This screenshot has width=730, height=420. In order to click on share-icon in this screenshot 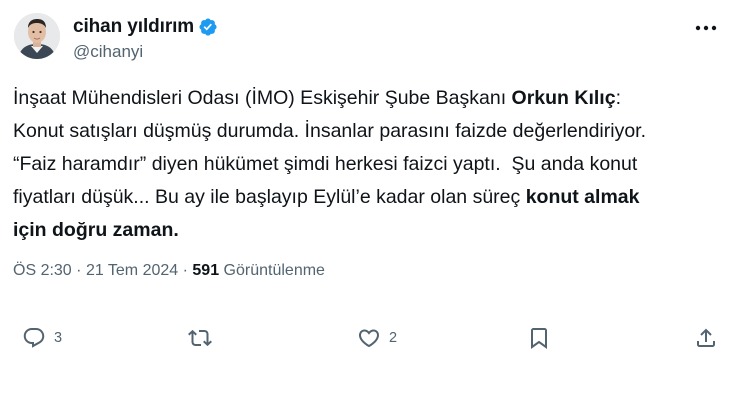, I will do `click(706, 337)`.